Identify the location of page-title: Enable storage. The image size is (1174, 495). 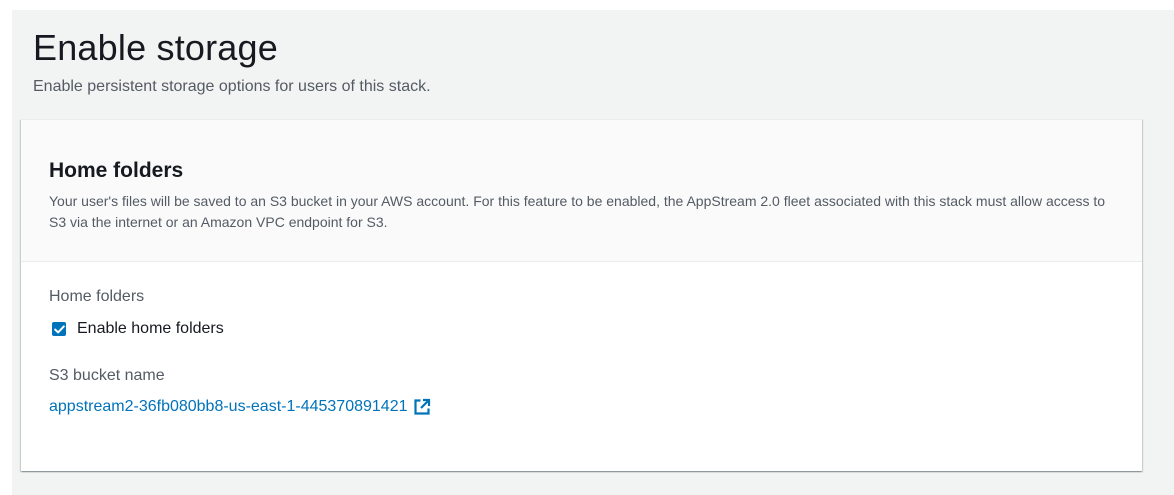
(155, 47).